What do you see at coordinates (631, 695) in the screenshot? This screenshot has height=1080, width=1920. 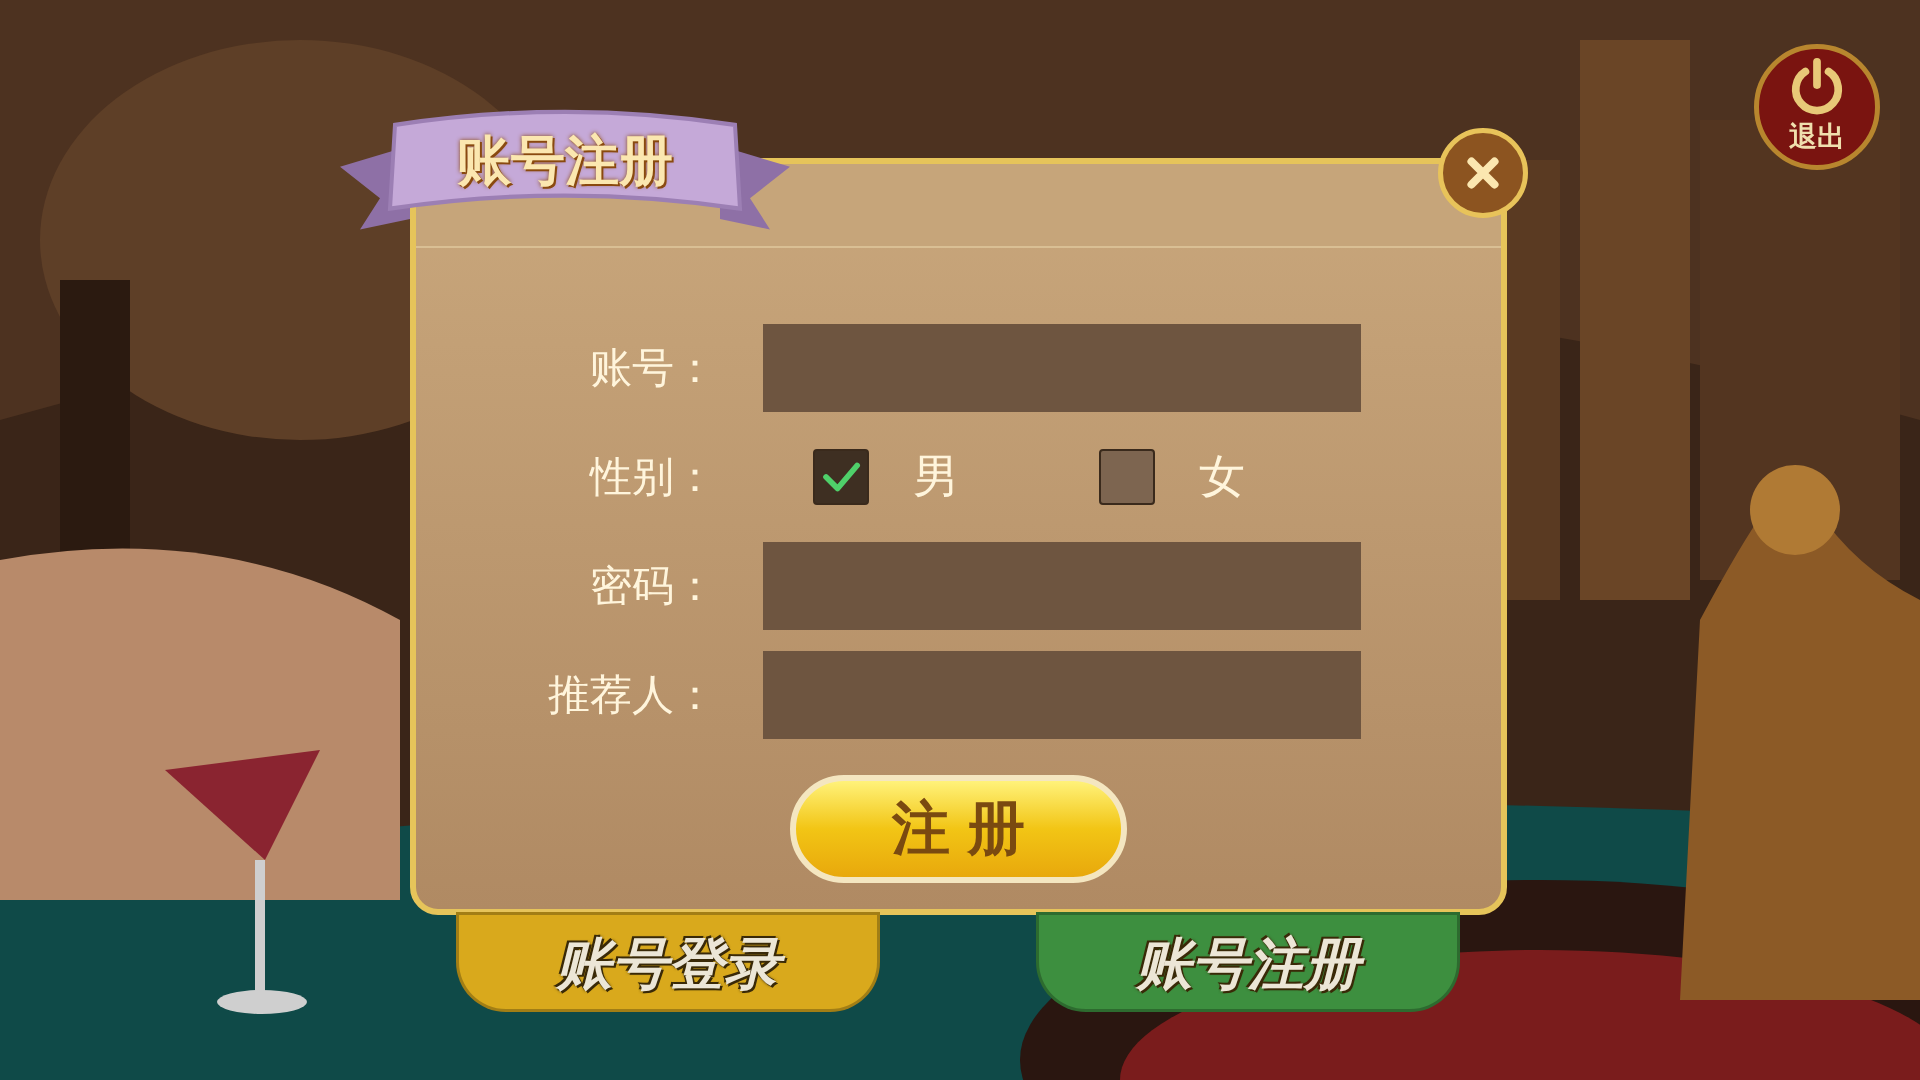 I see `field-label: 推荐人：` at bounding box center [631, 695].